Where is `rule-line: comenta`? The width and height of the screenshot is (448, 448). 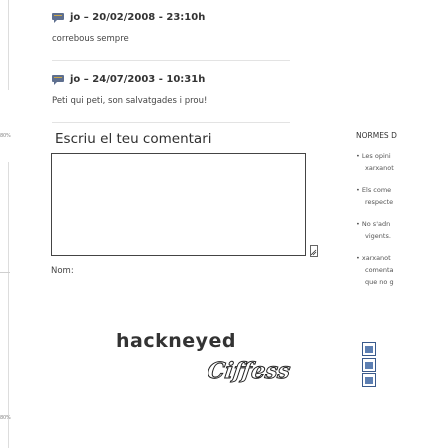
rule-line: comenta is located at coordinates (379, 270).